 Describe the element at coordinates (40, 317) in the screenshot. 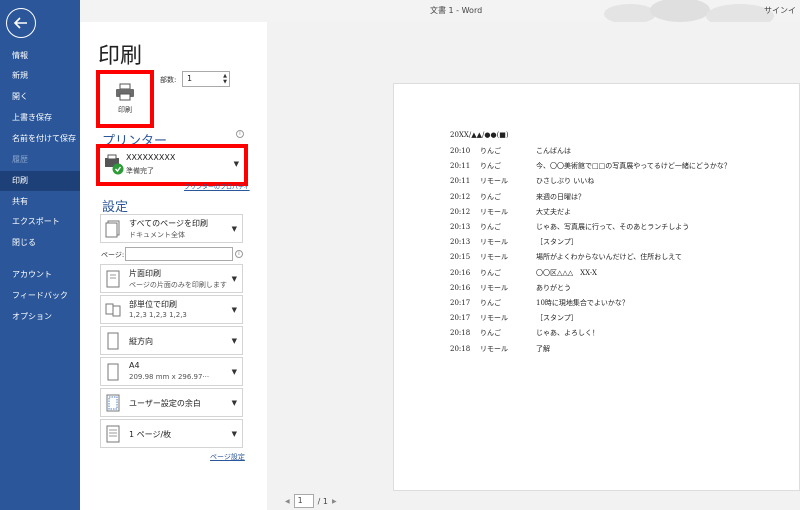

I see `nav-options: オプション` at that location.